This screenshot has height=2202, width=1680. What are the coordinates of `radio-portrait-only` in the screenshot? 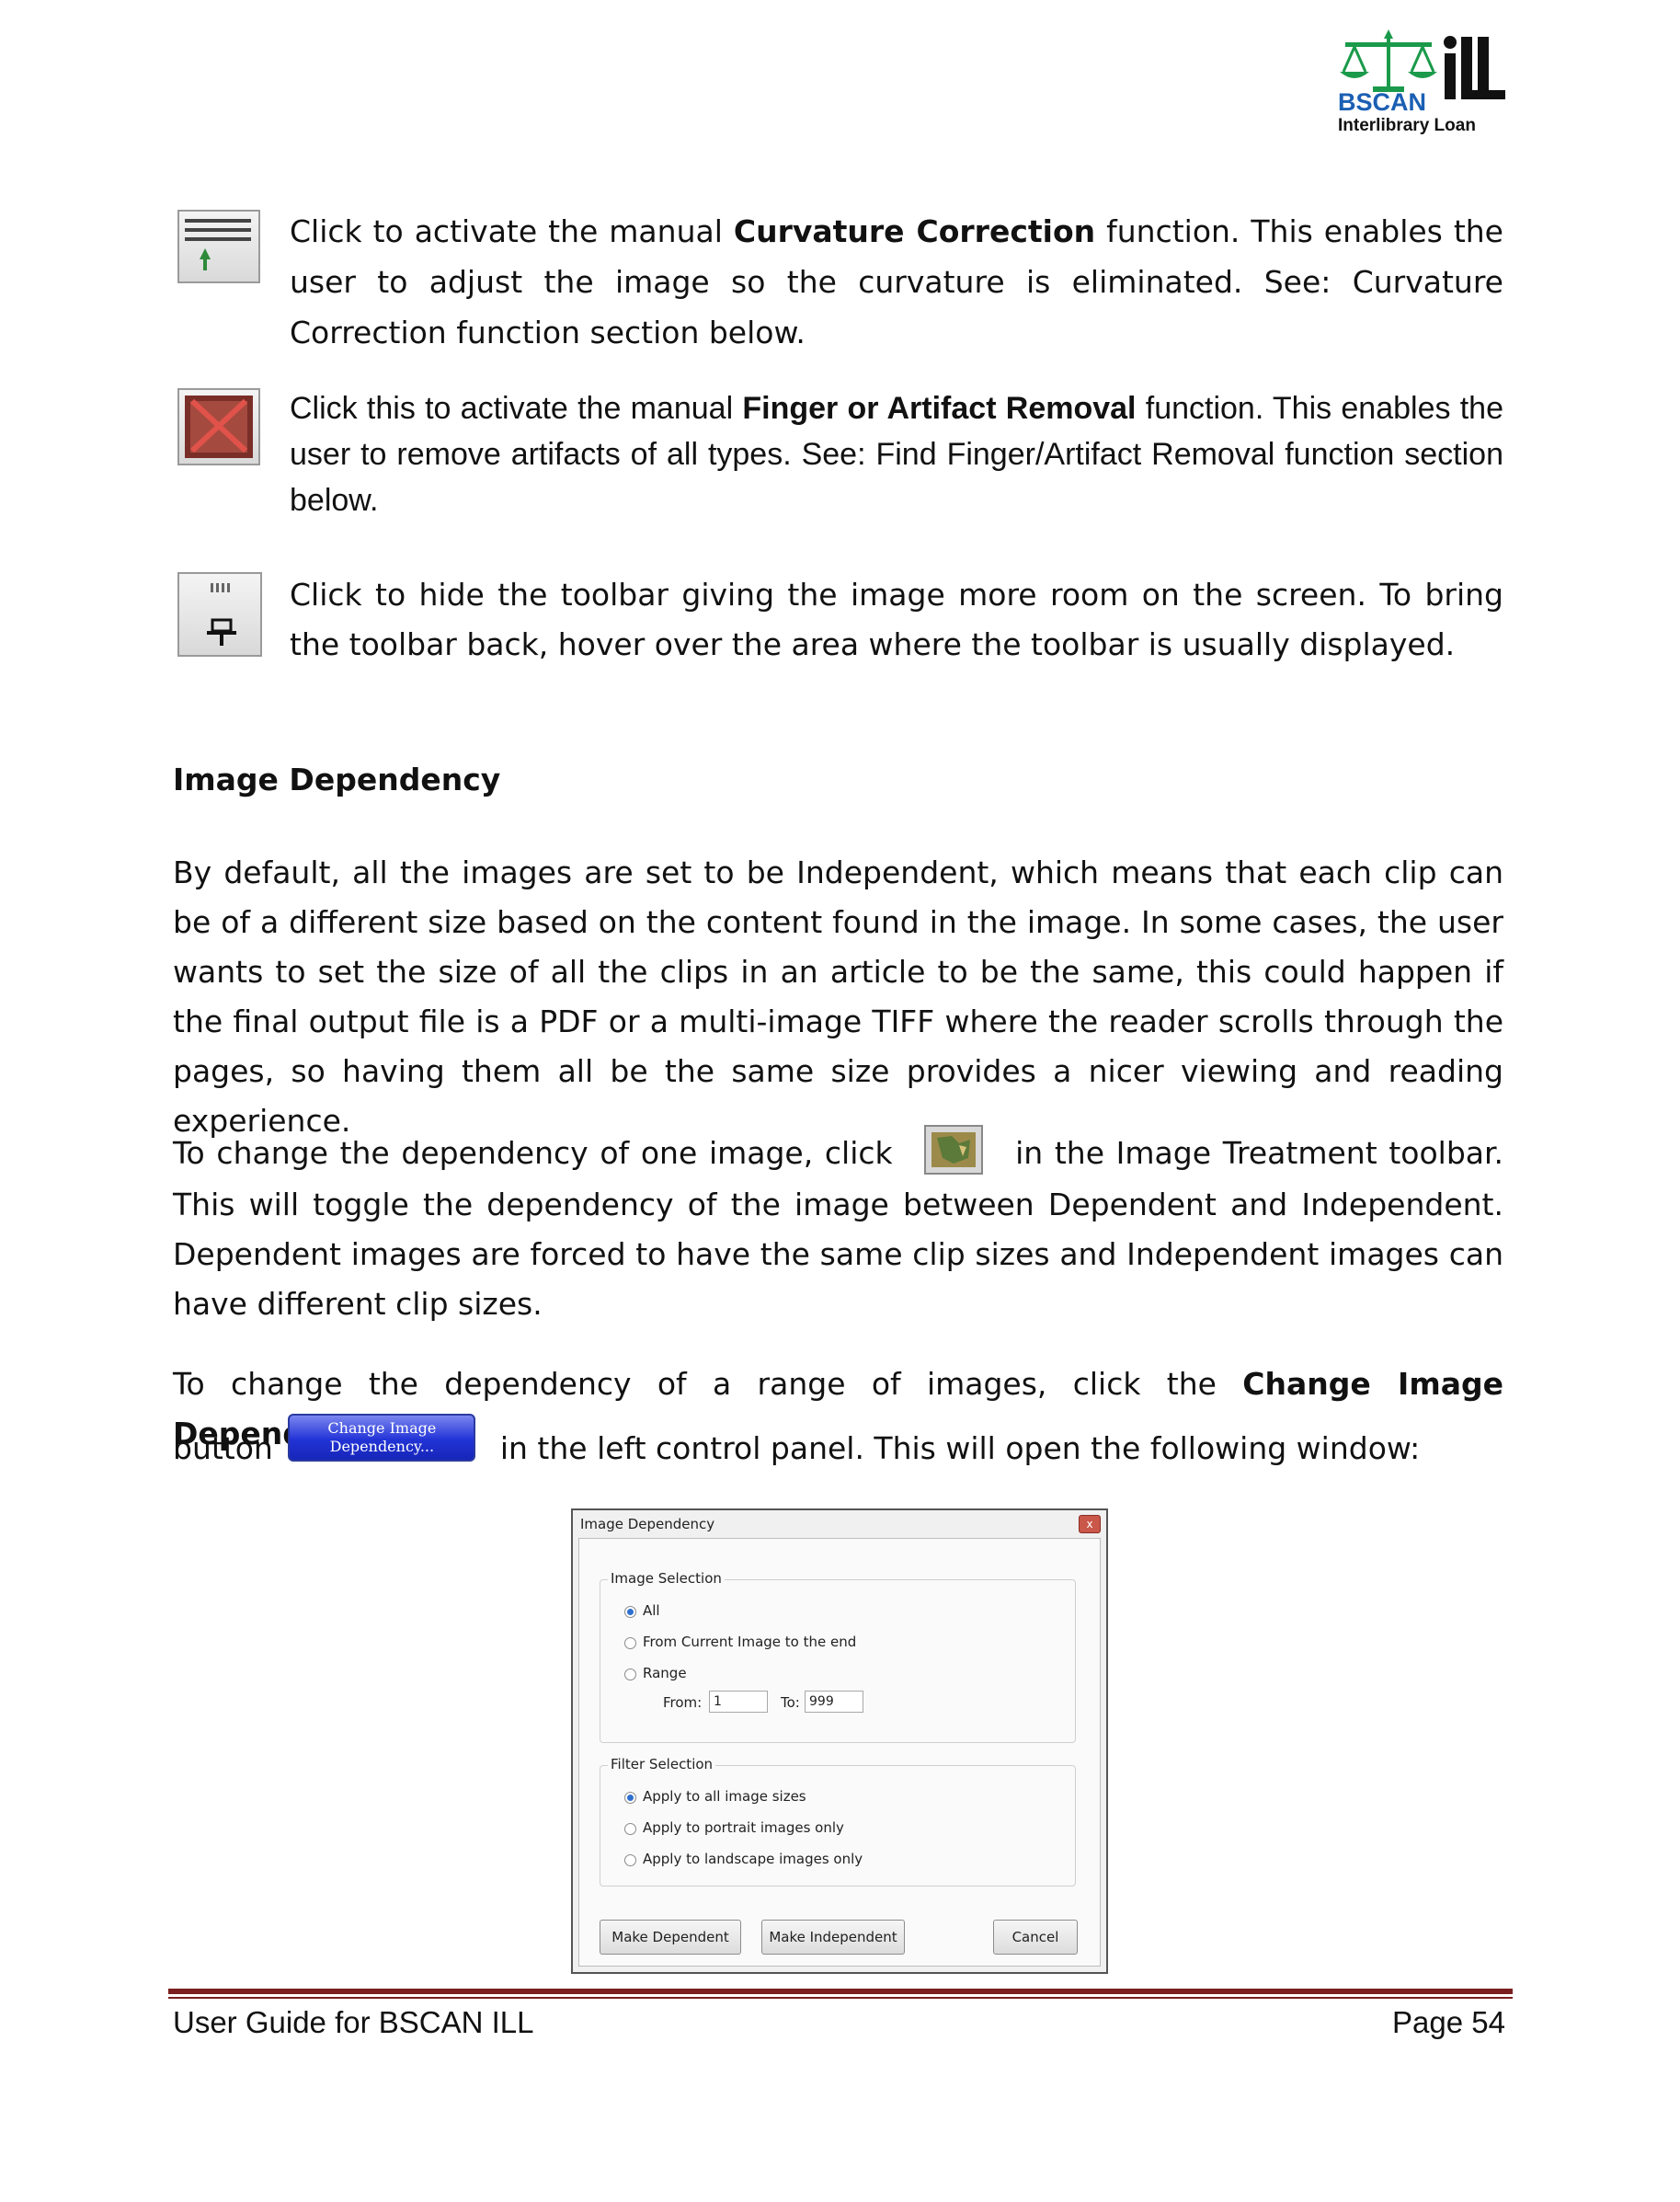 It's located at (630, 1829).